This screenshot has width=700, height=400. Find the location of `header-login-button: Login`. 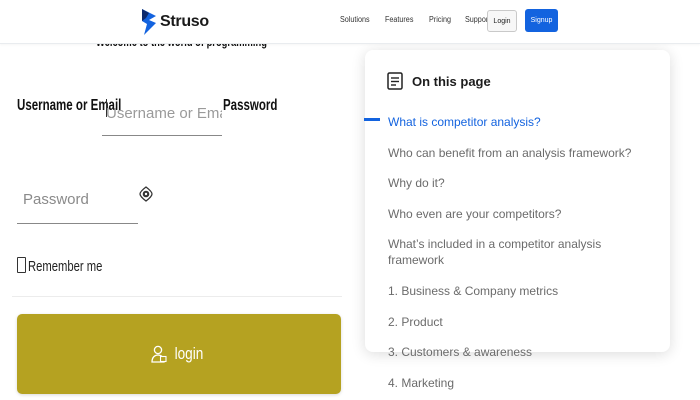

header-login-button: Login is located at coordinates (502, 21).